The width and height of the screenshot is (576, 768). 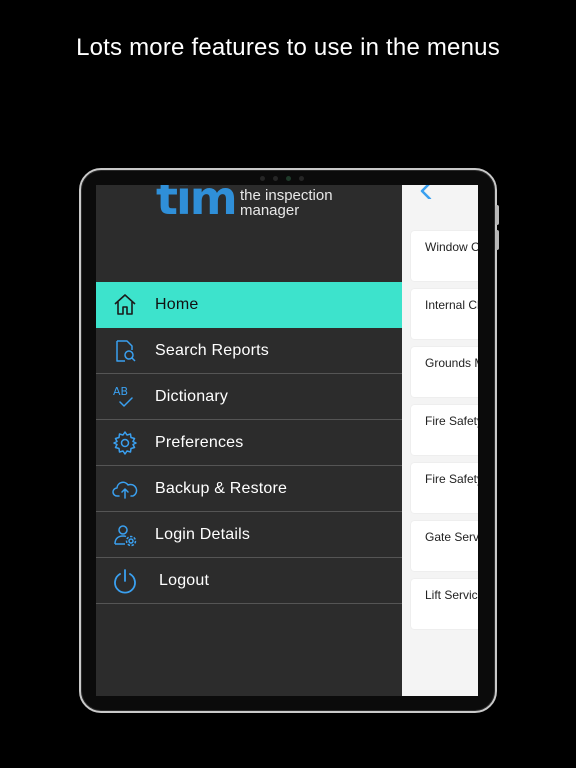 I want to click on cloud-upload-icon, so click(x=125, y=489).